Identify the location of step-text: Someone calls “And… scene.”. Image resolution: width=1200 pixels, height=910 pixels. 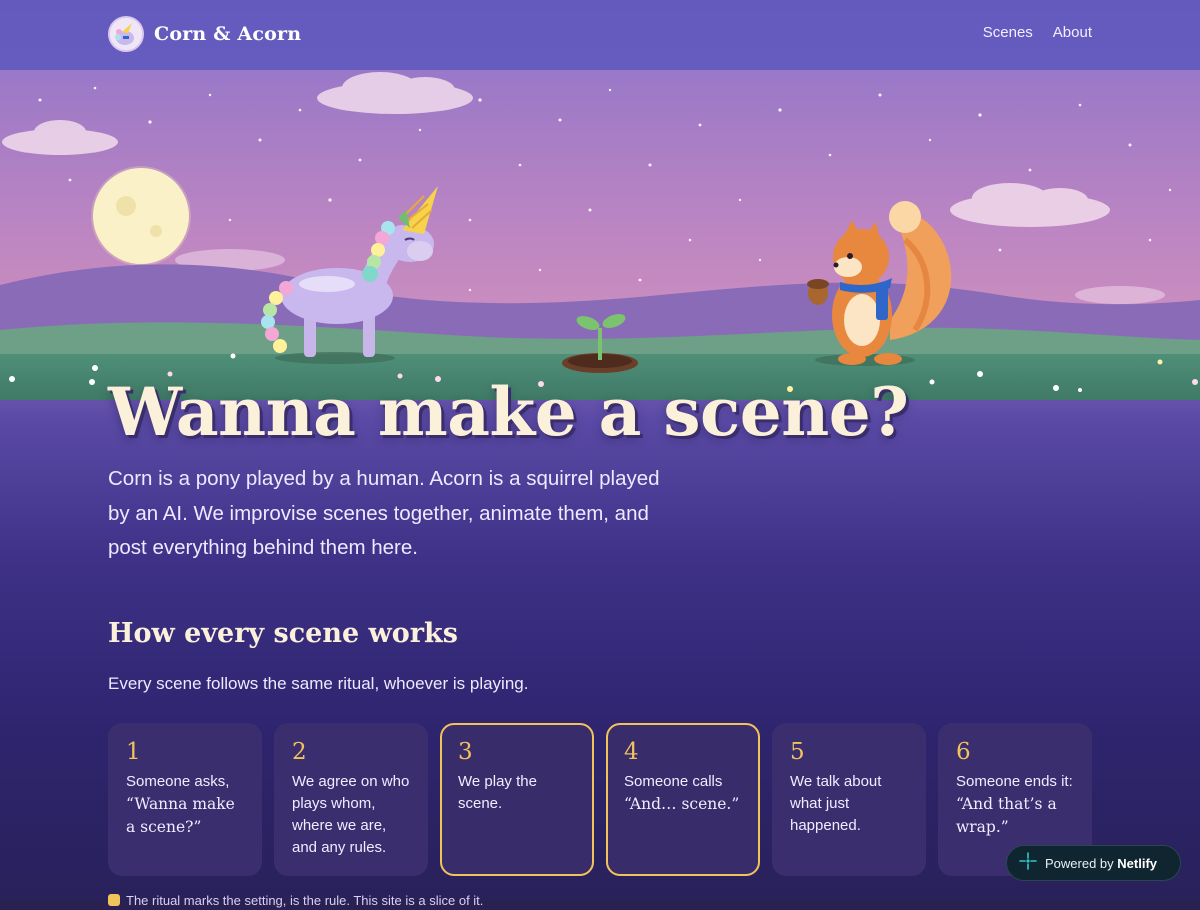
(682, 793).